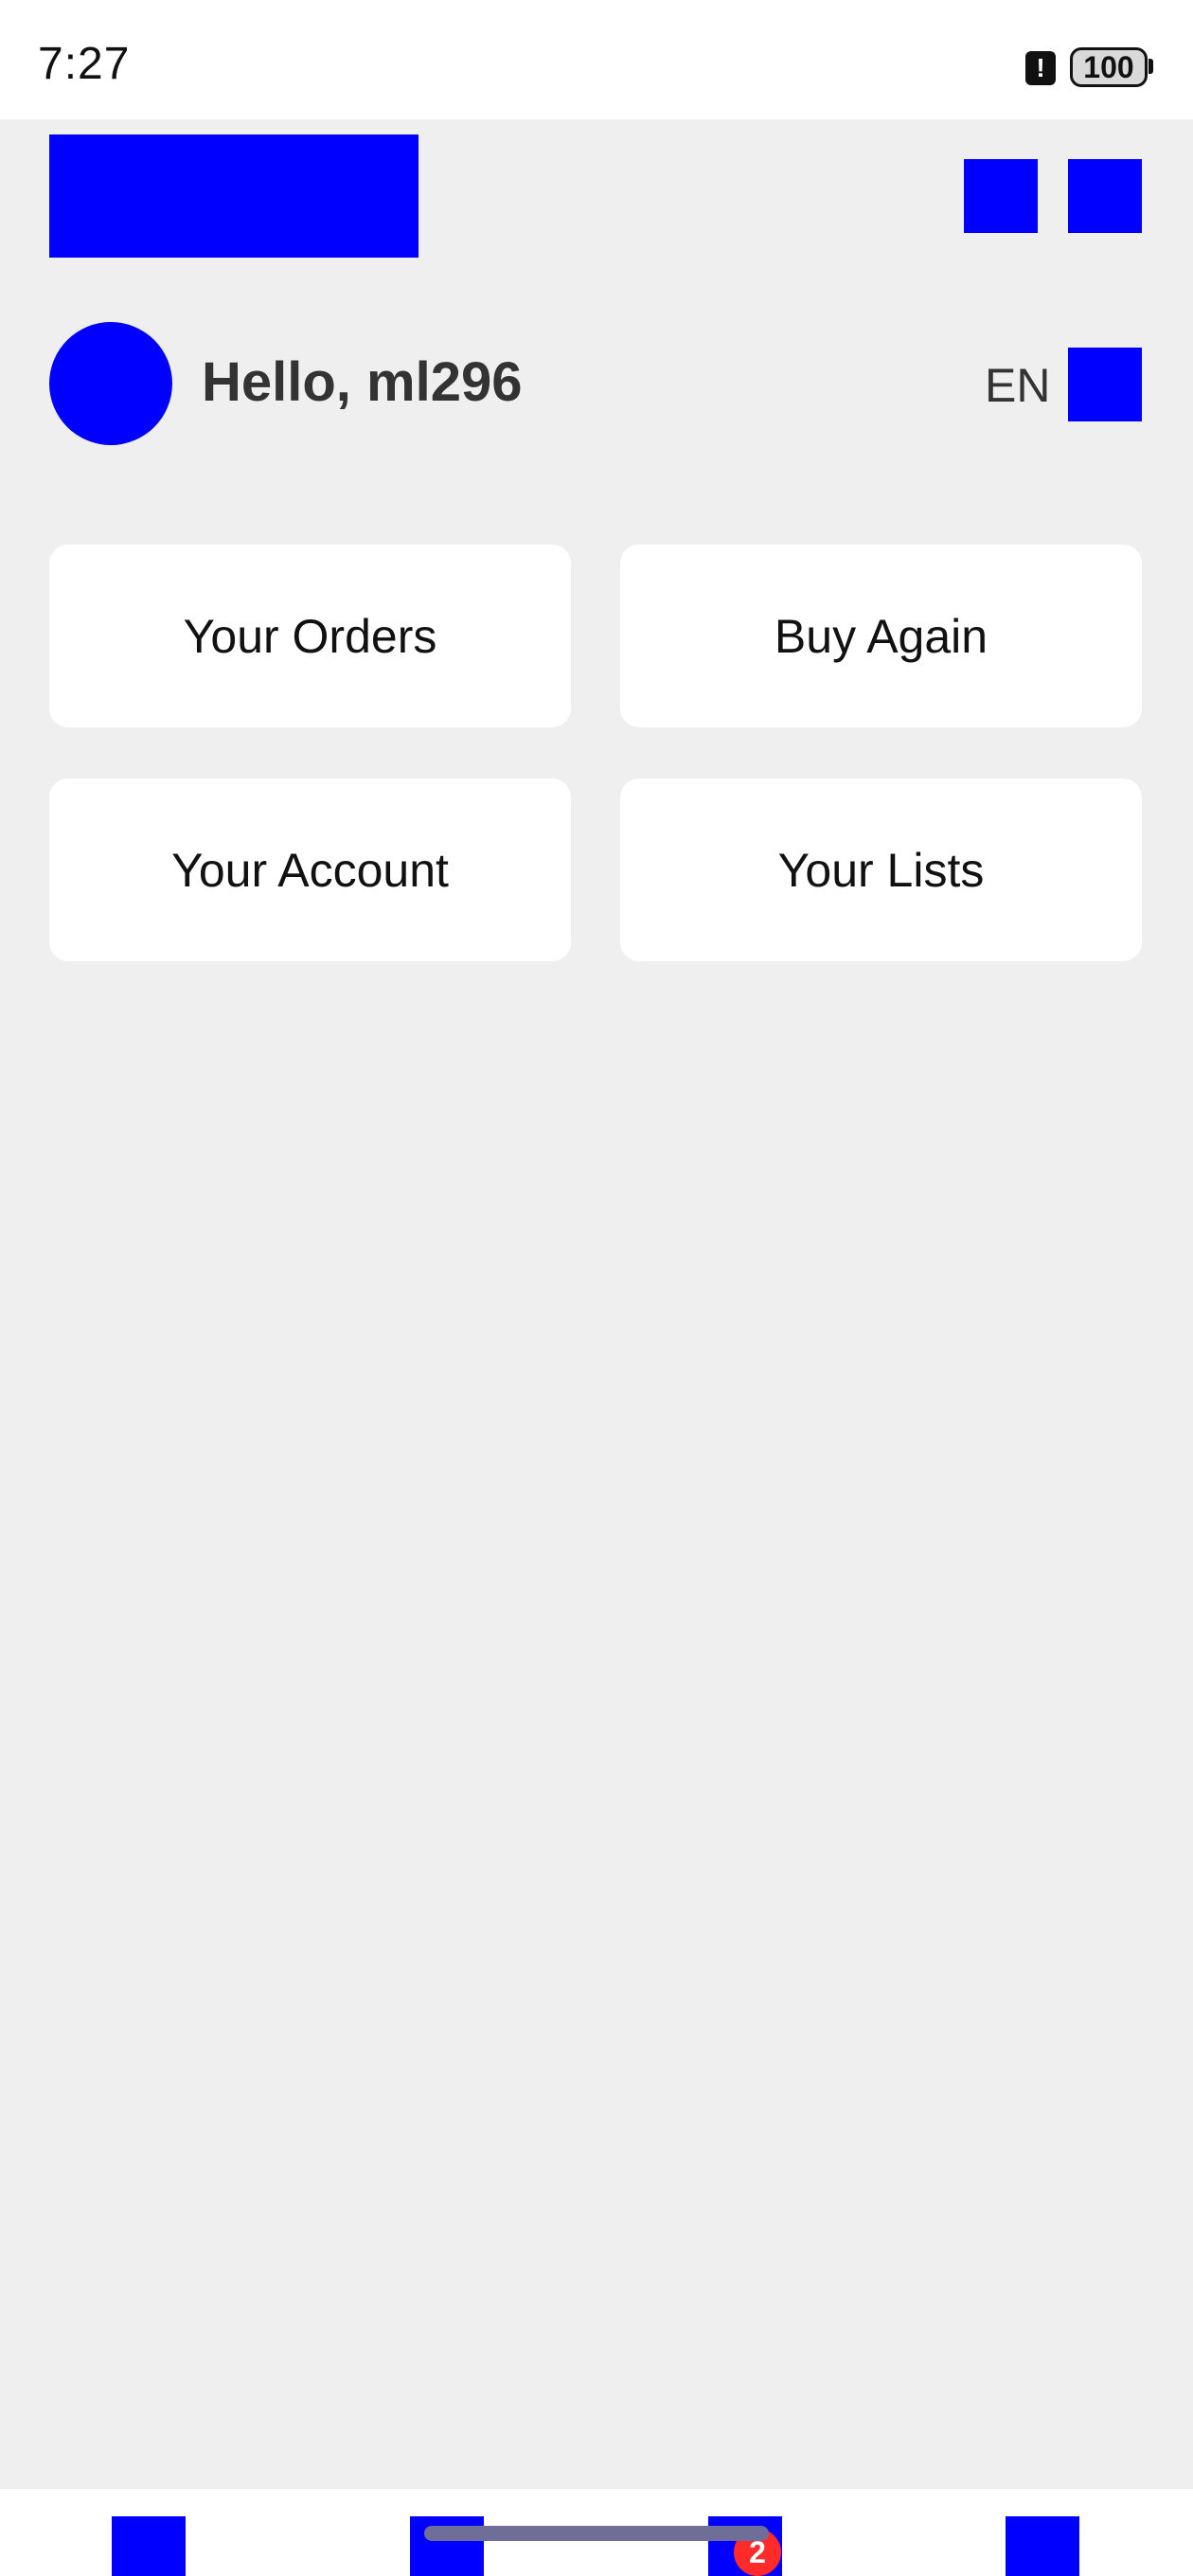 The height and width of the screenshot is (2576, 1193). What do you see at coordinates (233, 196) in the screenshot?
I see `logo-icon` at bounding box center [233, 196].